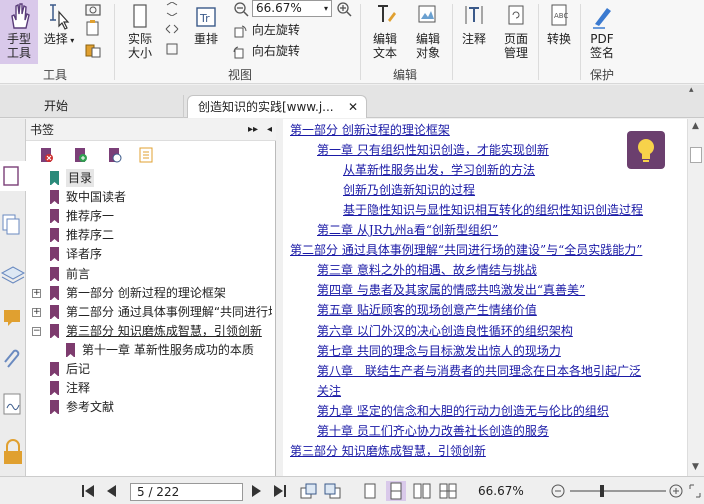  I want to click on tip-bulb-button, so click(646, 150).